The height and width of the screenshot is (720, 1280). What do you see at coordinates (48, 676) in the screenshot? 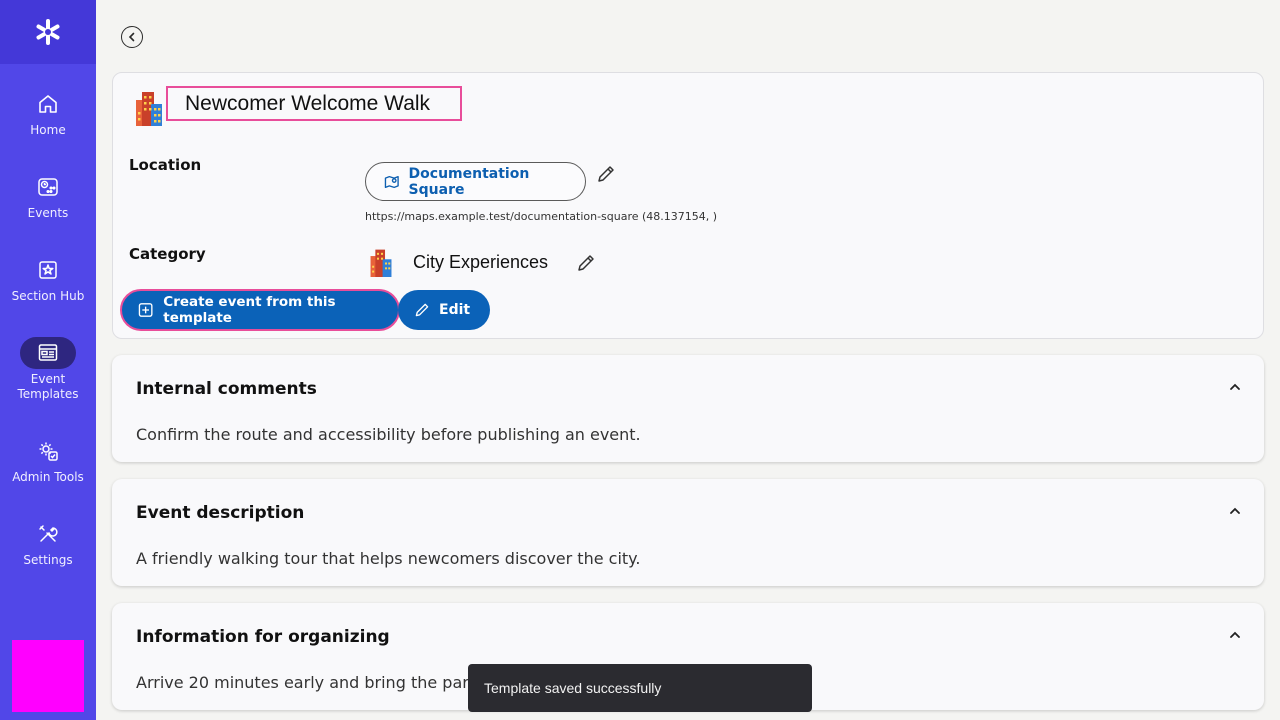
I see `color-block` at bounding box center [48, 676].